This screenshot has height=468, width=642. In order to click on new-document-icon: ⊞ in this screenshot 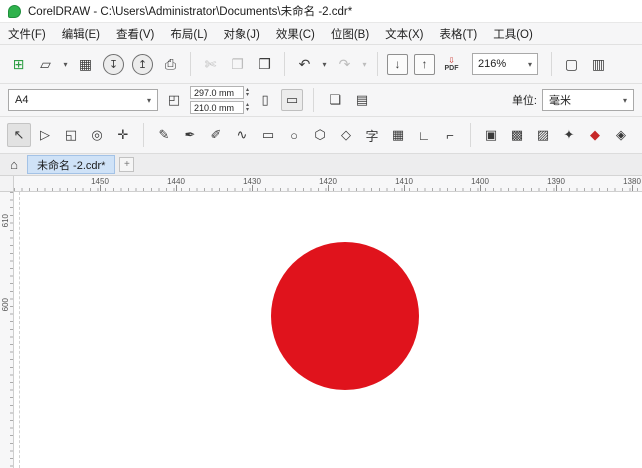, I will do `click(18, 64)`.